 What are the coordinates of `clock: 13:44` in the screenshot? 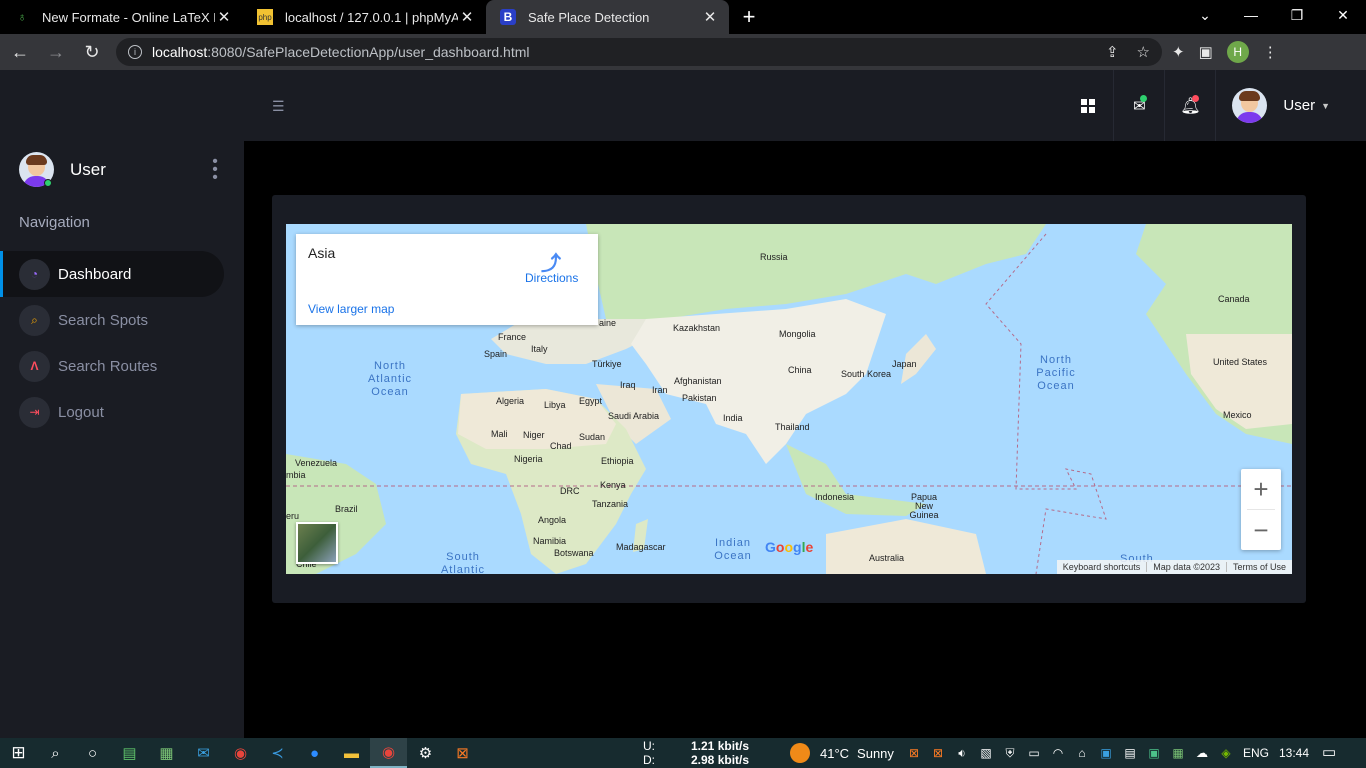 It's located at (1294, 753).